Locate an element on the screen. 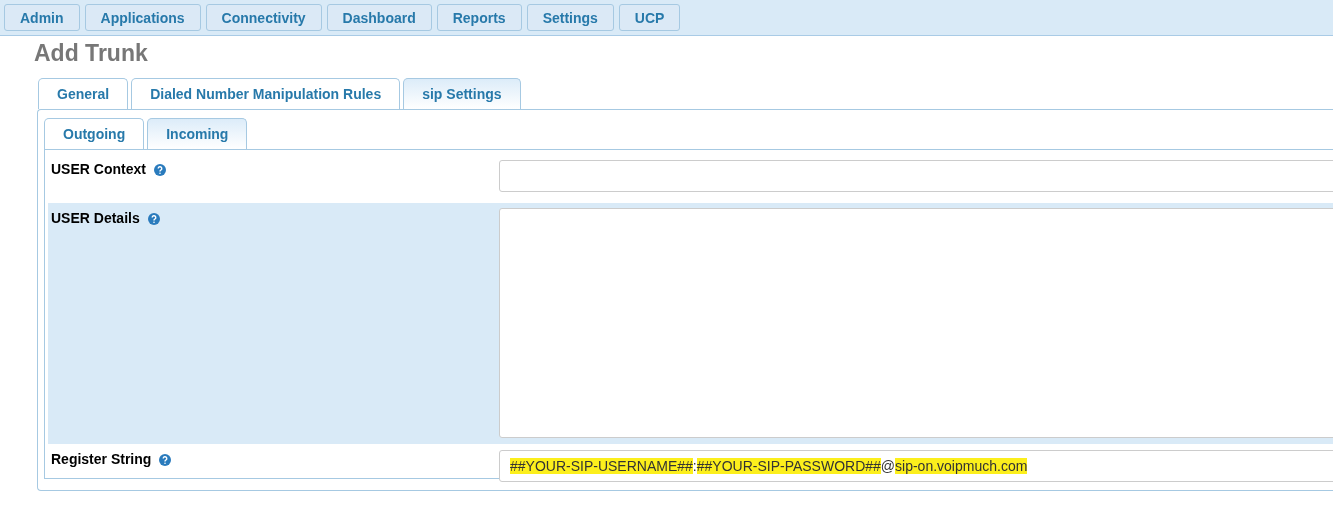 The image size is (1333, 506). tab: Dialed Number Manipulation Rules is located at coordinates (266, 93).